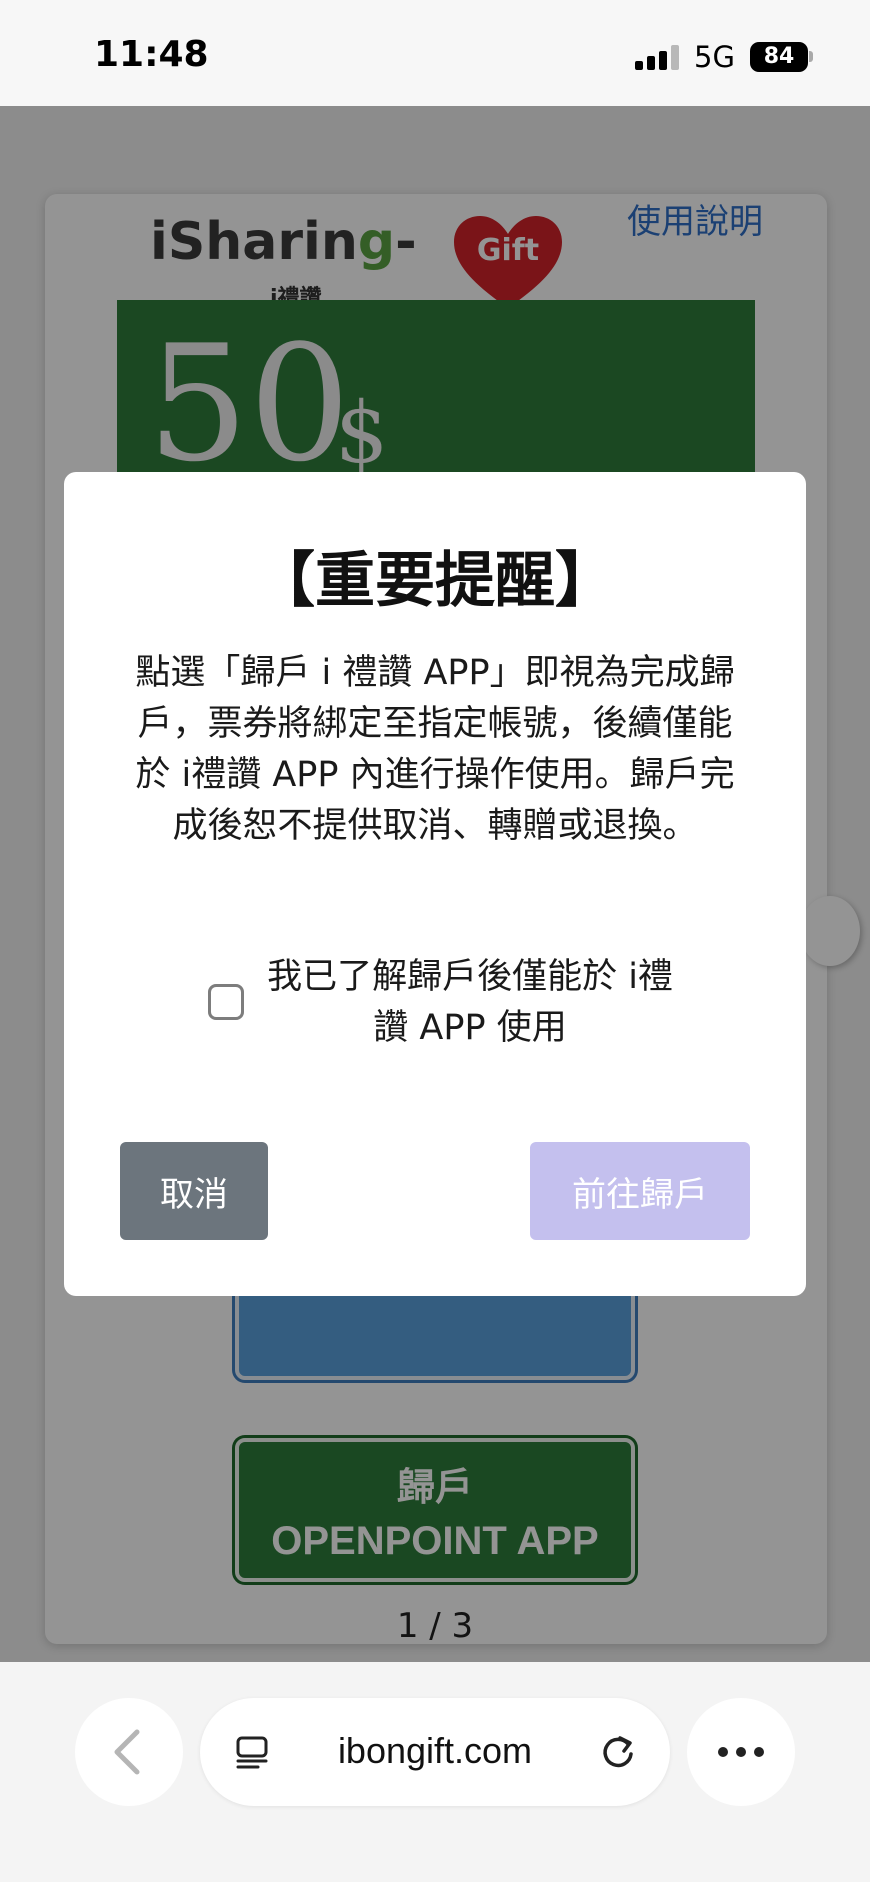  Describe the element at coordinates (435, 581) in the screenshot. I see `dialog-title: 【重要提醒】` at that location.